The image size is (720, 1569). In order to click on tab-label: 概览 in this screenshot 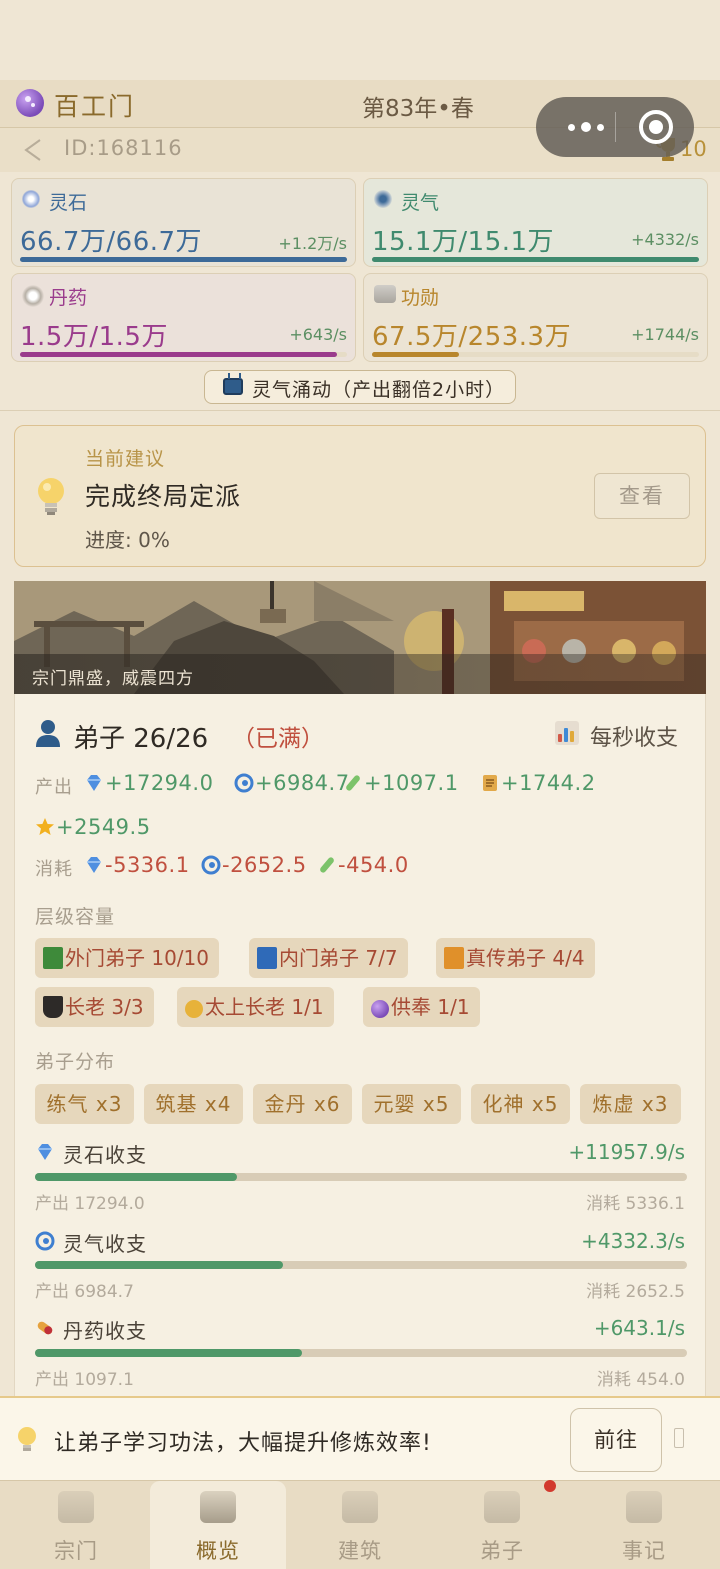, I will do `click(218, 1551)`.